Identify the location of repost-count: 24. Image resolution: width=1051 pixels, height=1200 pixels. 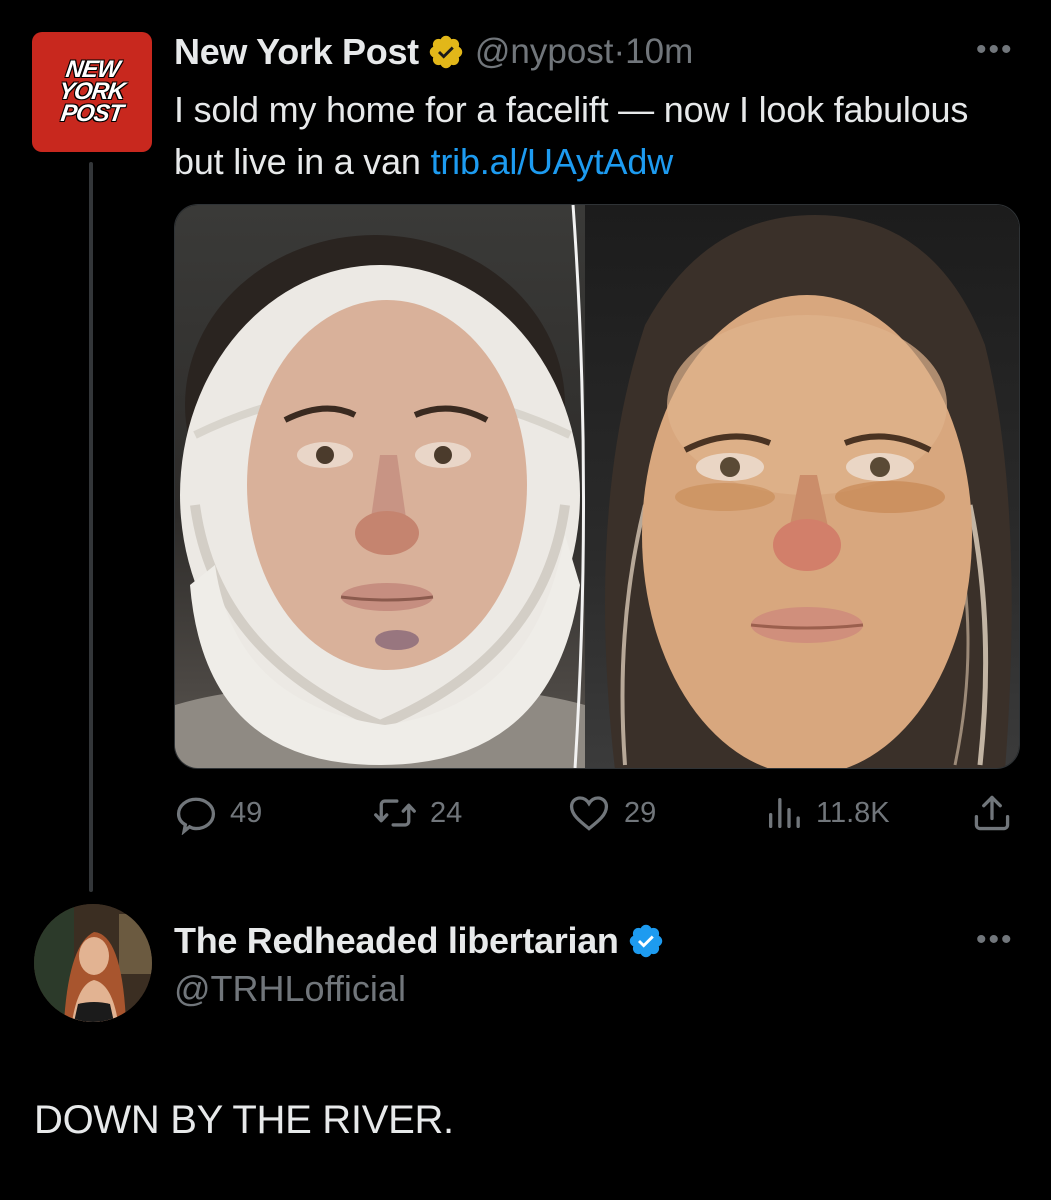
(446, 812).